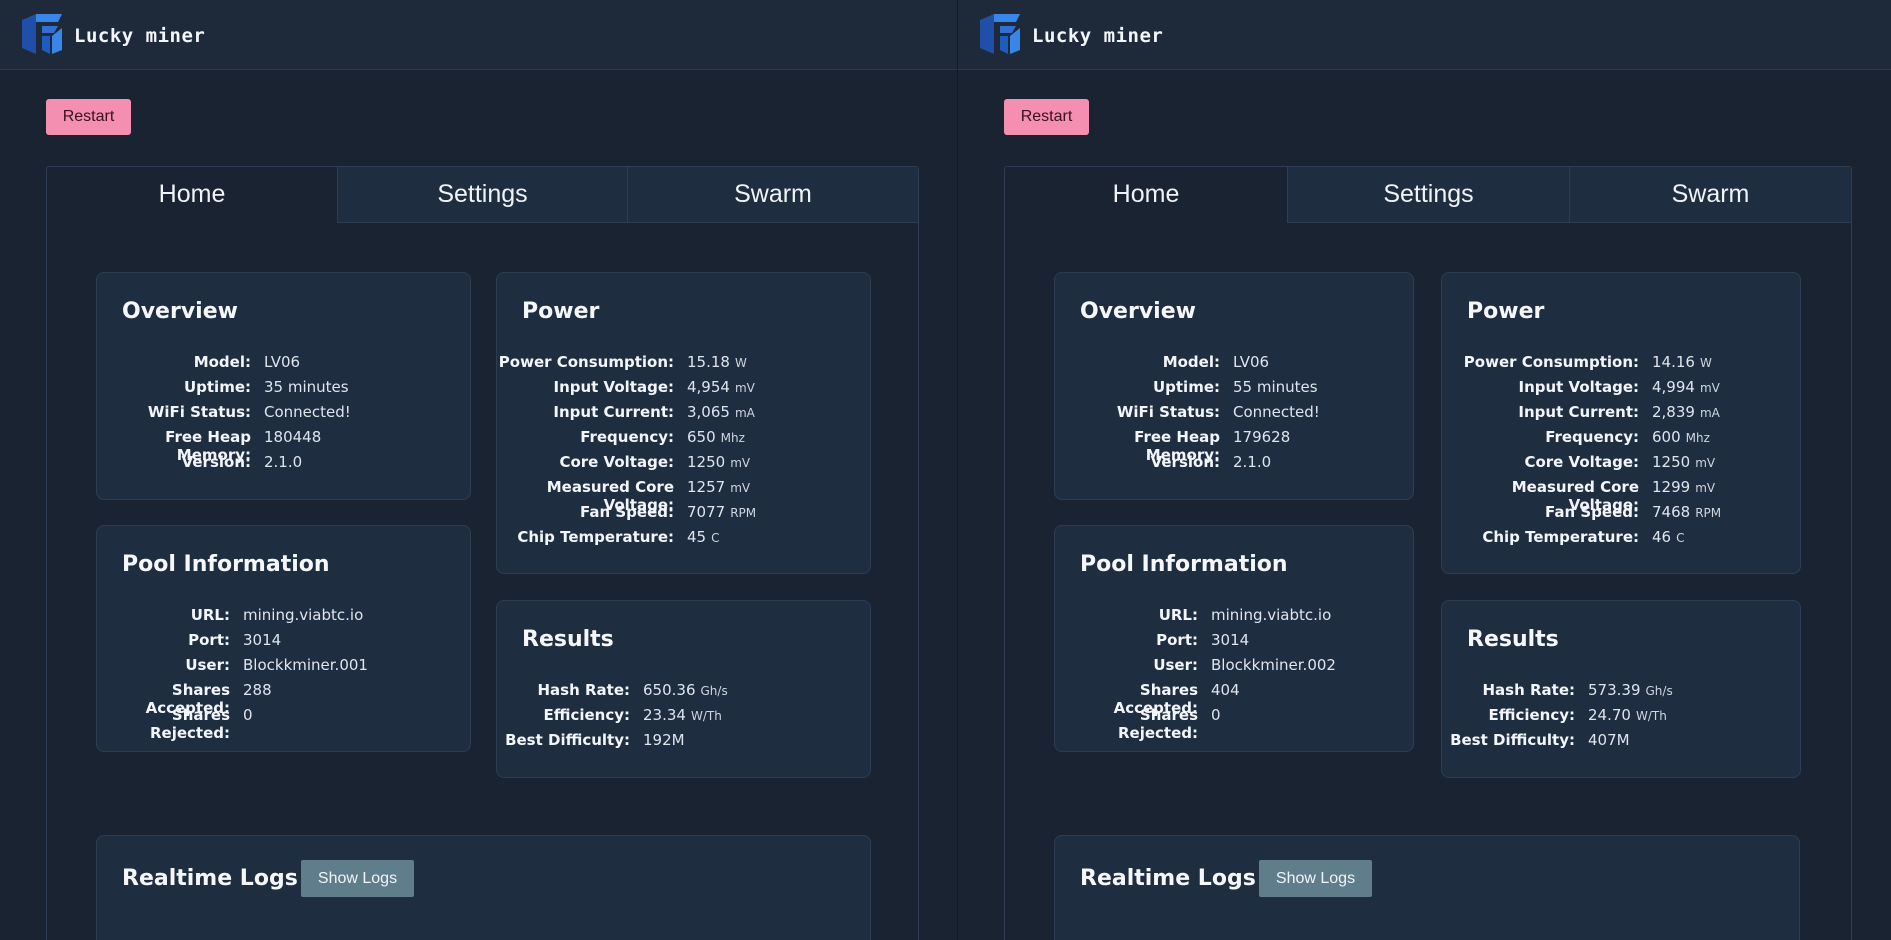 This screenshot has height=940, width=1891. Describe the element at coordinates (1234, 365) in the screenshot. I see `stat-row: Model: LV06` at that location.